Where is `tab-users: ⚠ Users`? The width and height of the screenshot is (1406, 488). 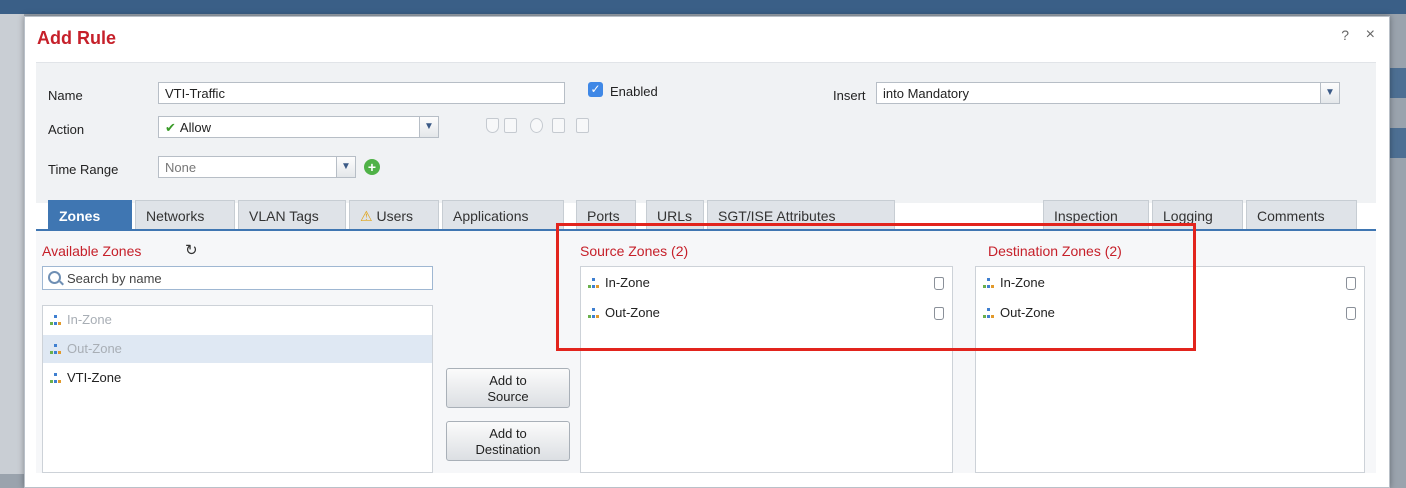 tab-users: ⚠ Users is located at coordinates (394, 214).